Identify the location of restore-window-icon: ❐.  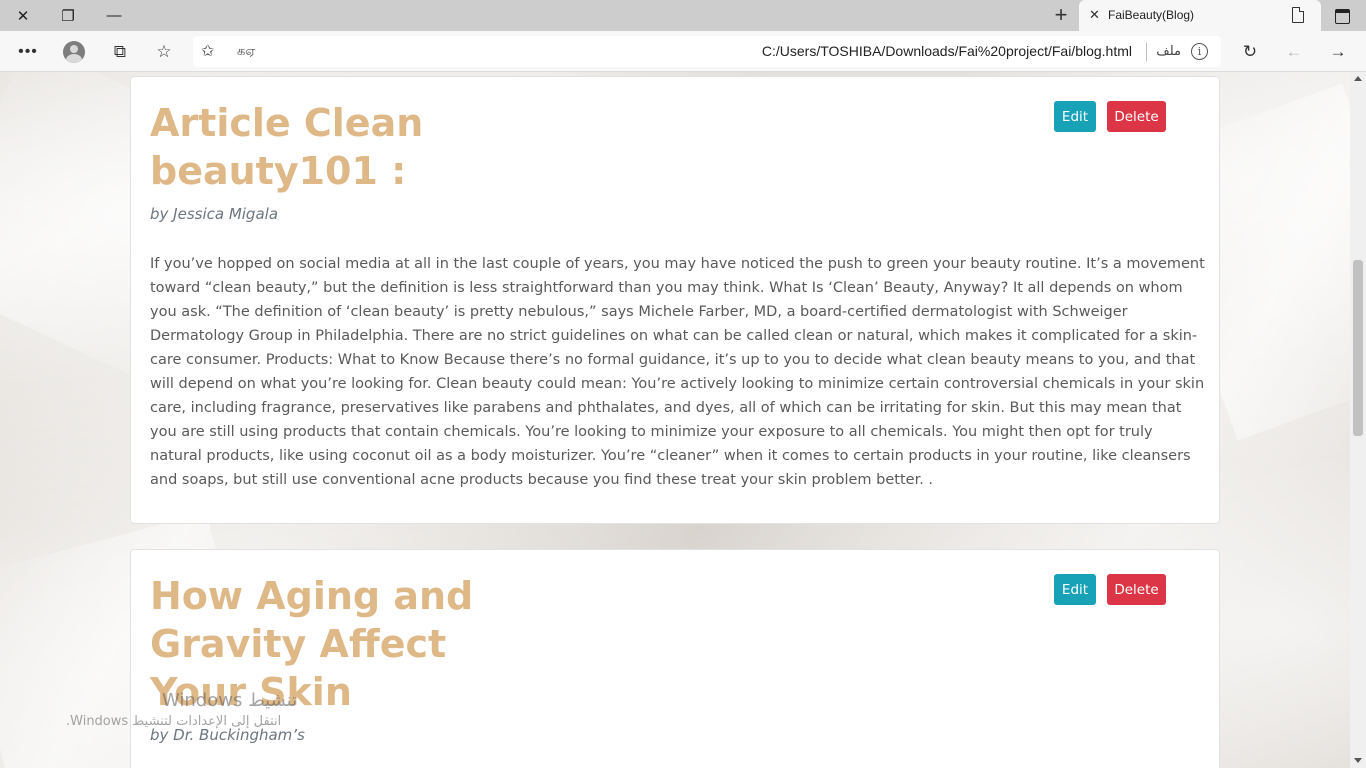
(68, 15).